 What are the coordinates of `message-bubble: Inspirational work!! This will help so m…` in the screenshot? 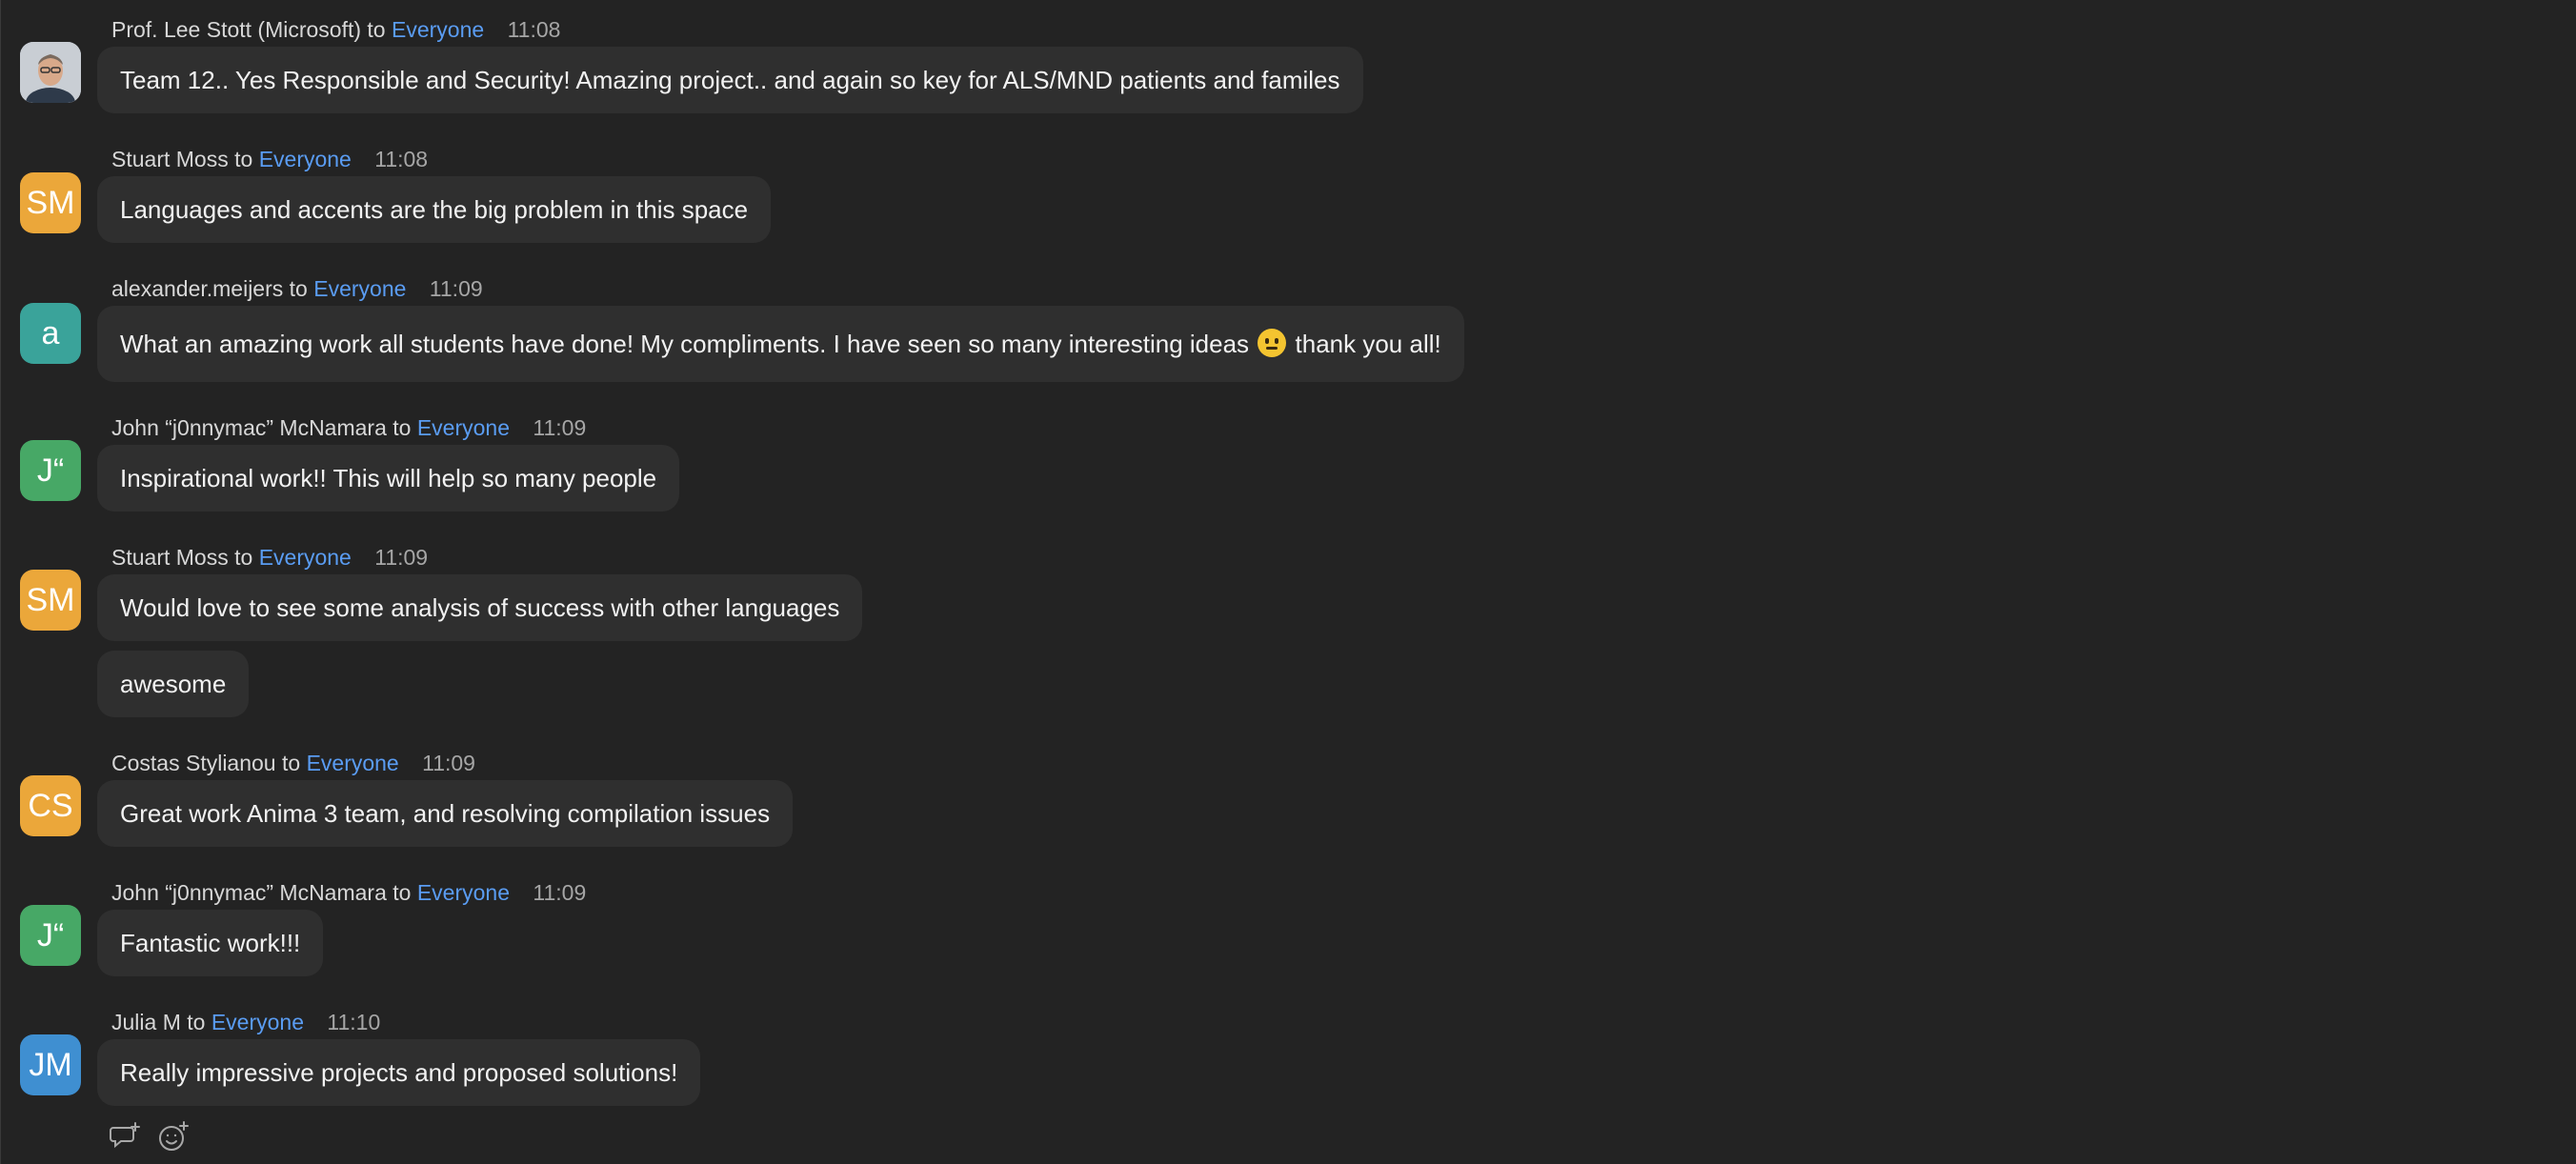 It's located at (389, 479).